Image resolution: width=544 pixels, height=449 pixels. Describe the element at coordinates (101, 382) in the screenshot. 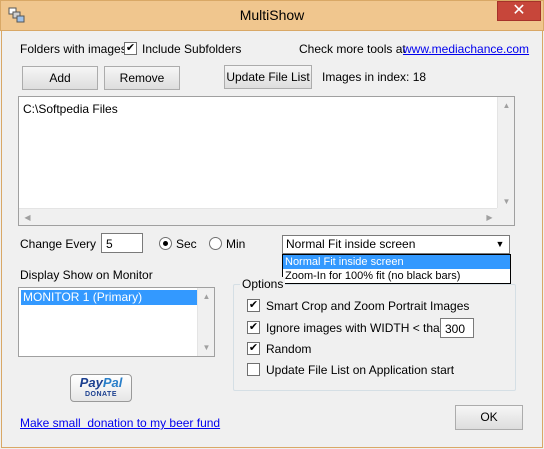

I see `paypal-logo: PayPal` at that location.